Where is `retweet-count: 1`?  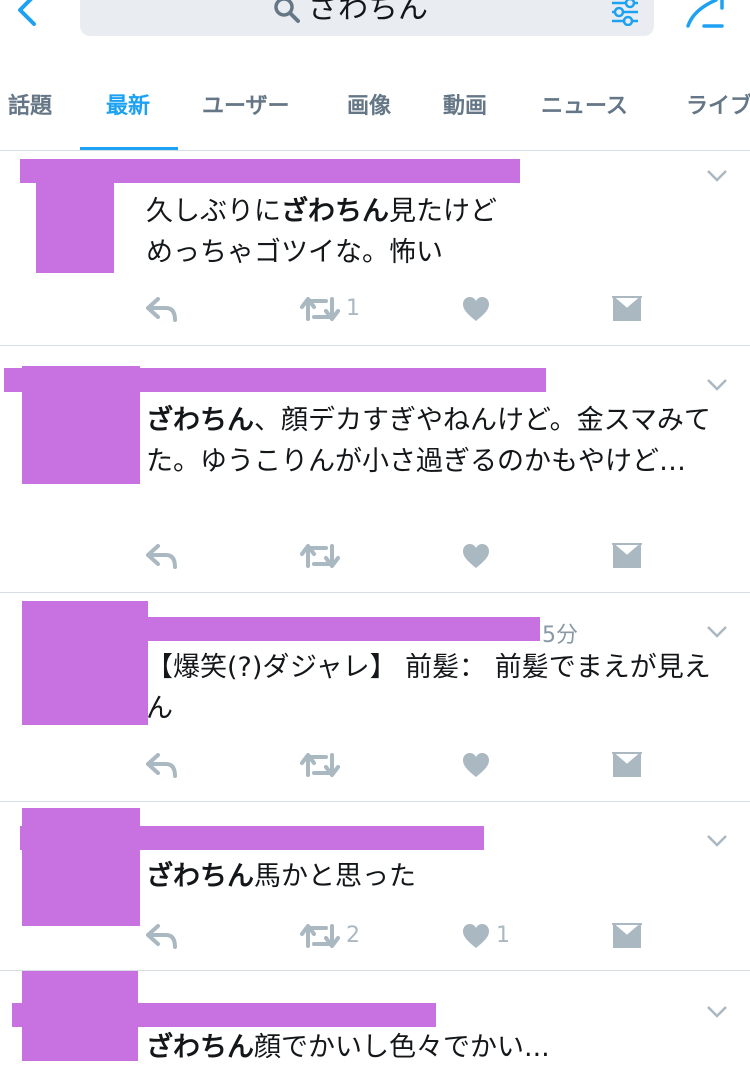 retweet-count: 1 is located at coordinates (353, 308).